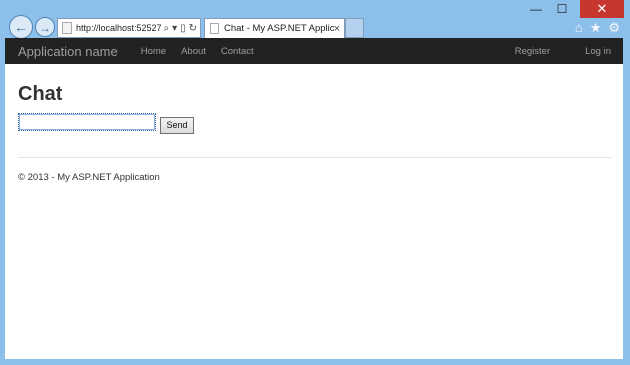 This screenshot has height=365, width=630. Describe the element at coordinates (237, 51) in the screenshot. I see `nav-contact: Contact` at that location.